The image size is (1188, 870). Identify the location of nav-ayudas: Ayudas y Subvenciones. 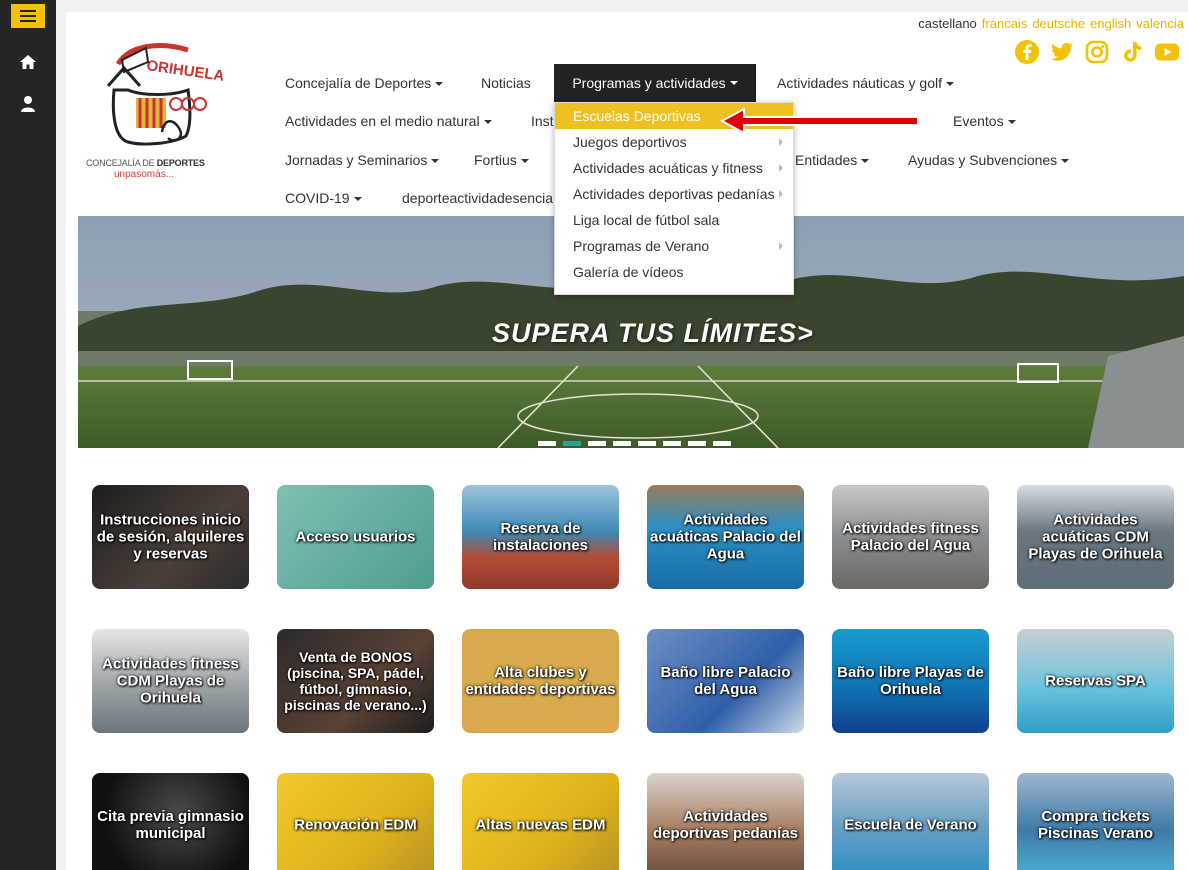
(989, 160).